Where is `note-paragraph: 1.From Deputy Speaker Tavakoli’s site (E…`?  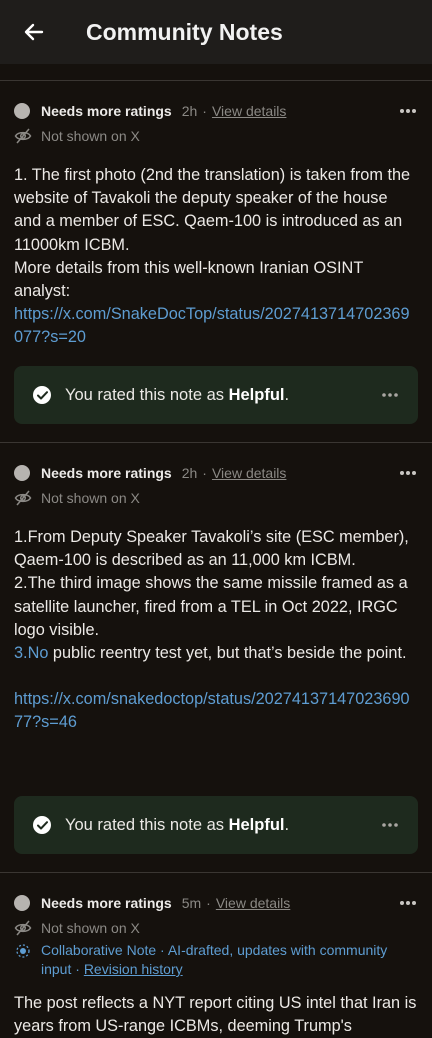 note-paragraph: 1.From Deputy Speaker Tavakoli’s site (E… is located at coordinates (211, 549).